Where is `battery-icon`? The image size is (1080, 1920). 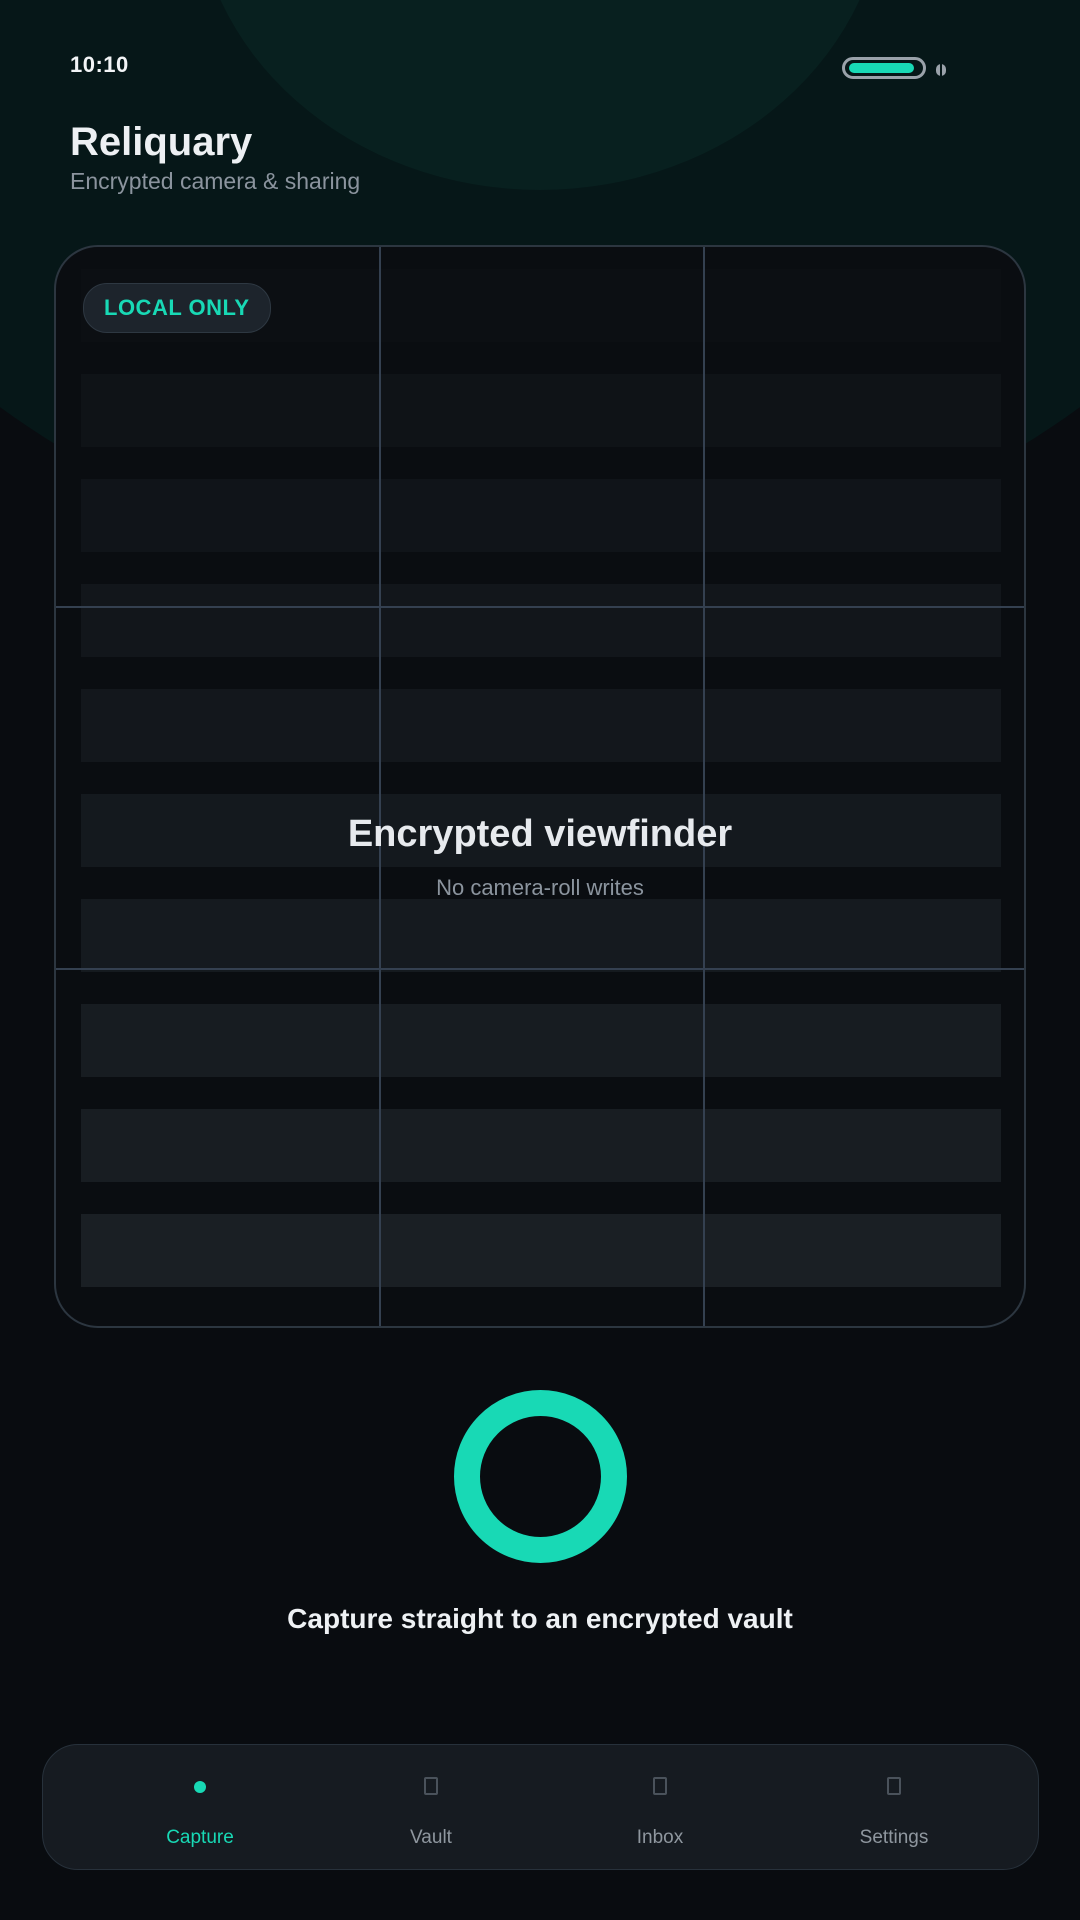
battery-icon is located at coordinates (884, 68).